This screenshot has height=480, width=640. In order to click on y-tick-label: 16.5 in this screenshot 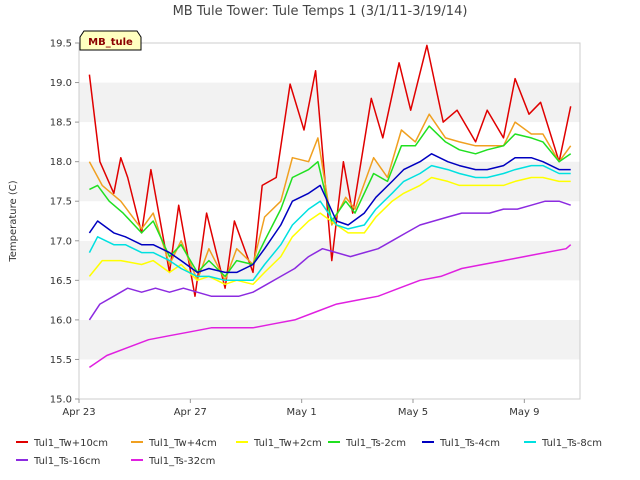, I will do `click(61, 281)`.